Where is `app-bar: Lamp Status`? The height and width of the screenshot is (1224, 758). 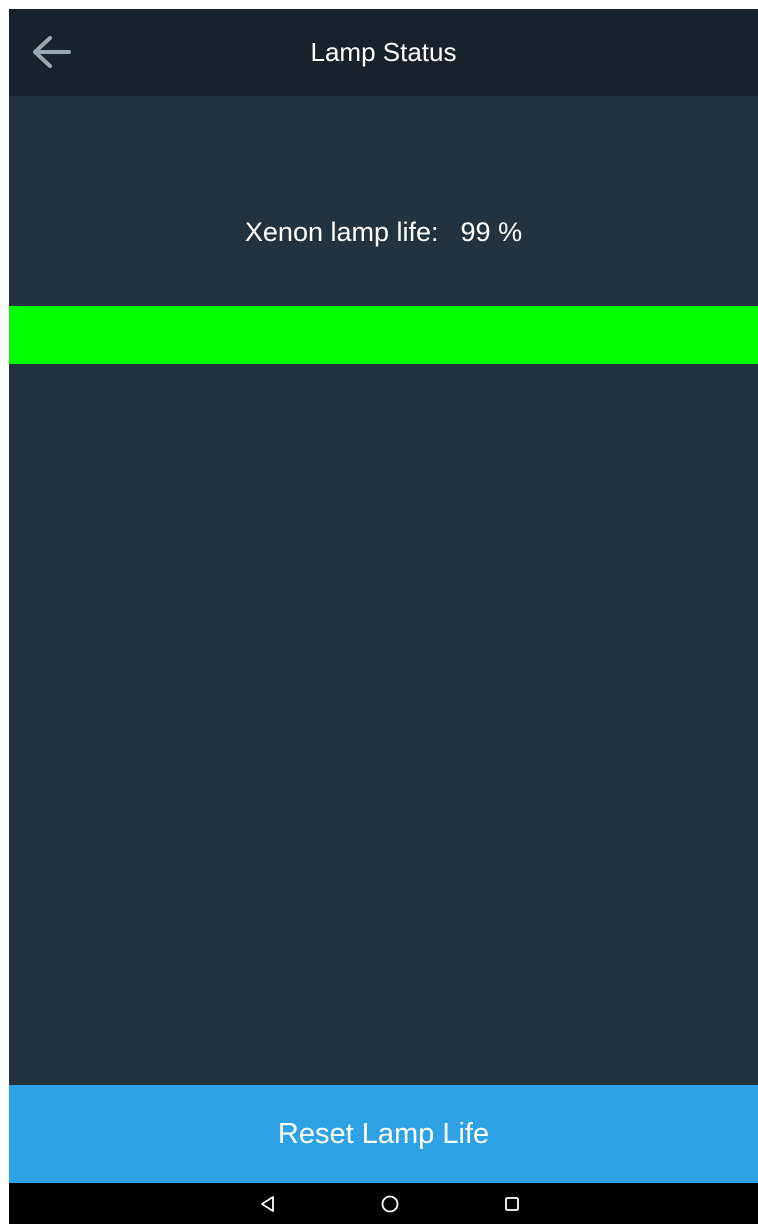 app-bar: Lamp Status is located at coordinates (383, 52).